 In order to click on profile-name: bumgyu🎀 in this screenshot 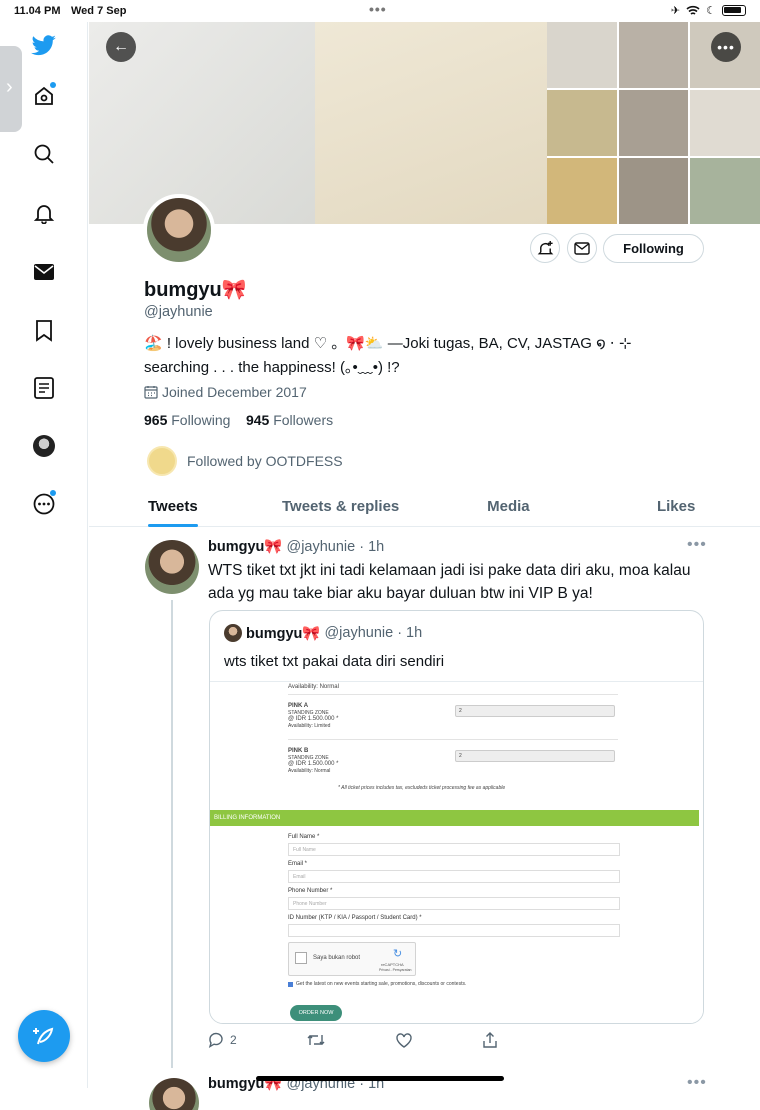, I will do `click(195, 290)`.